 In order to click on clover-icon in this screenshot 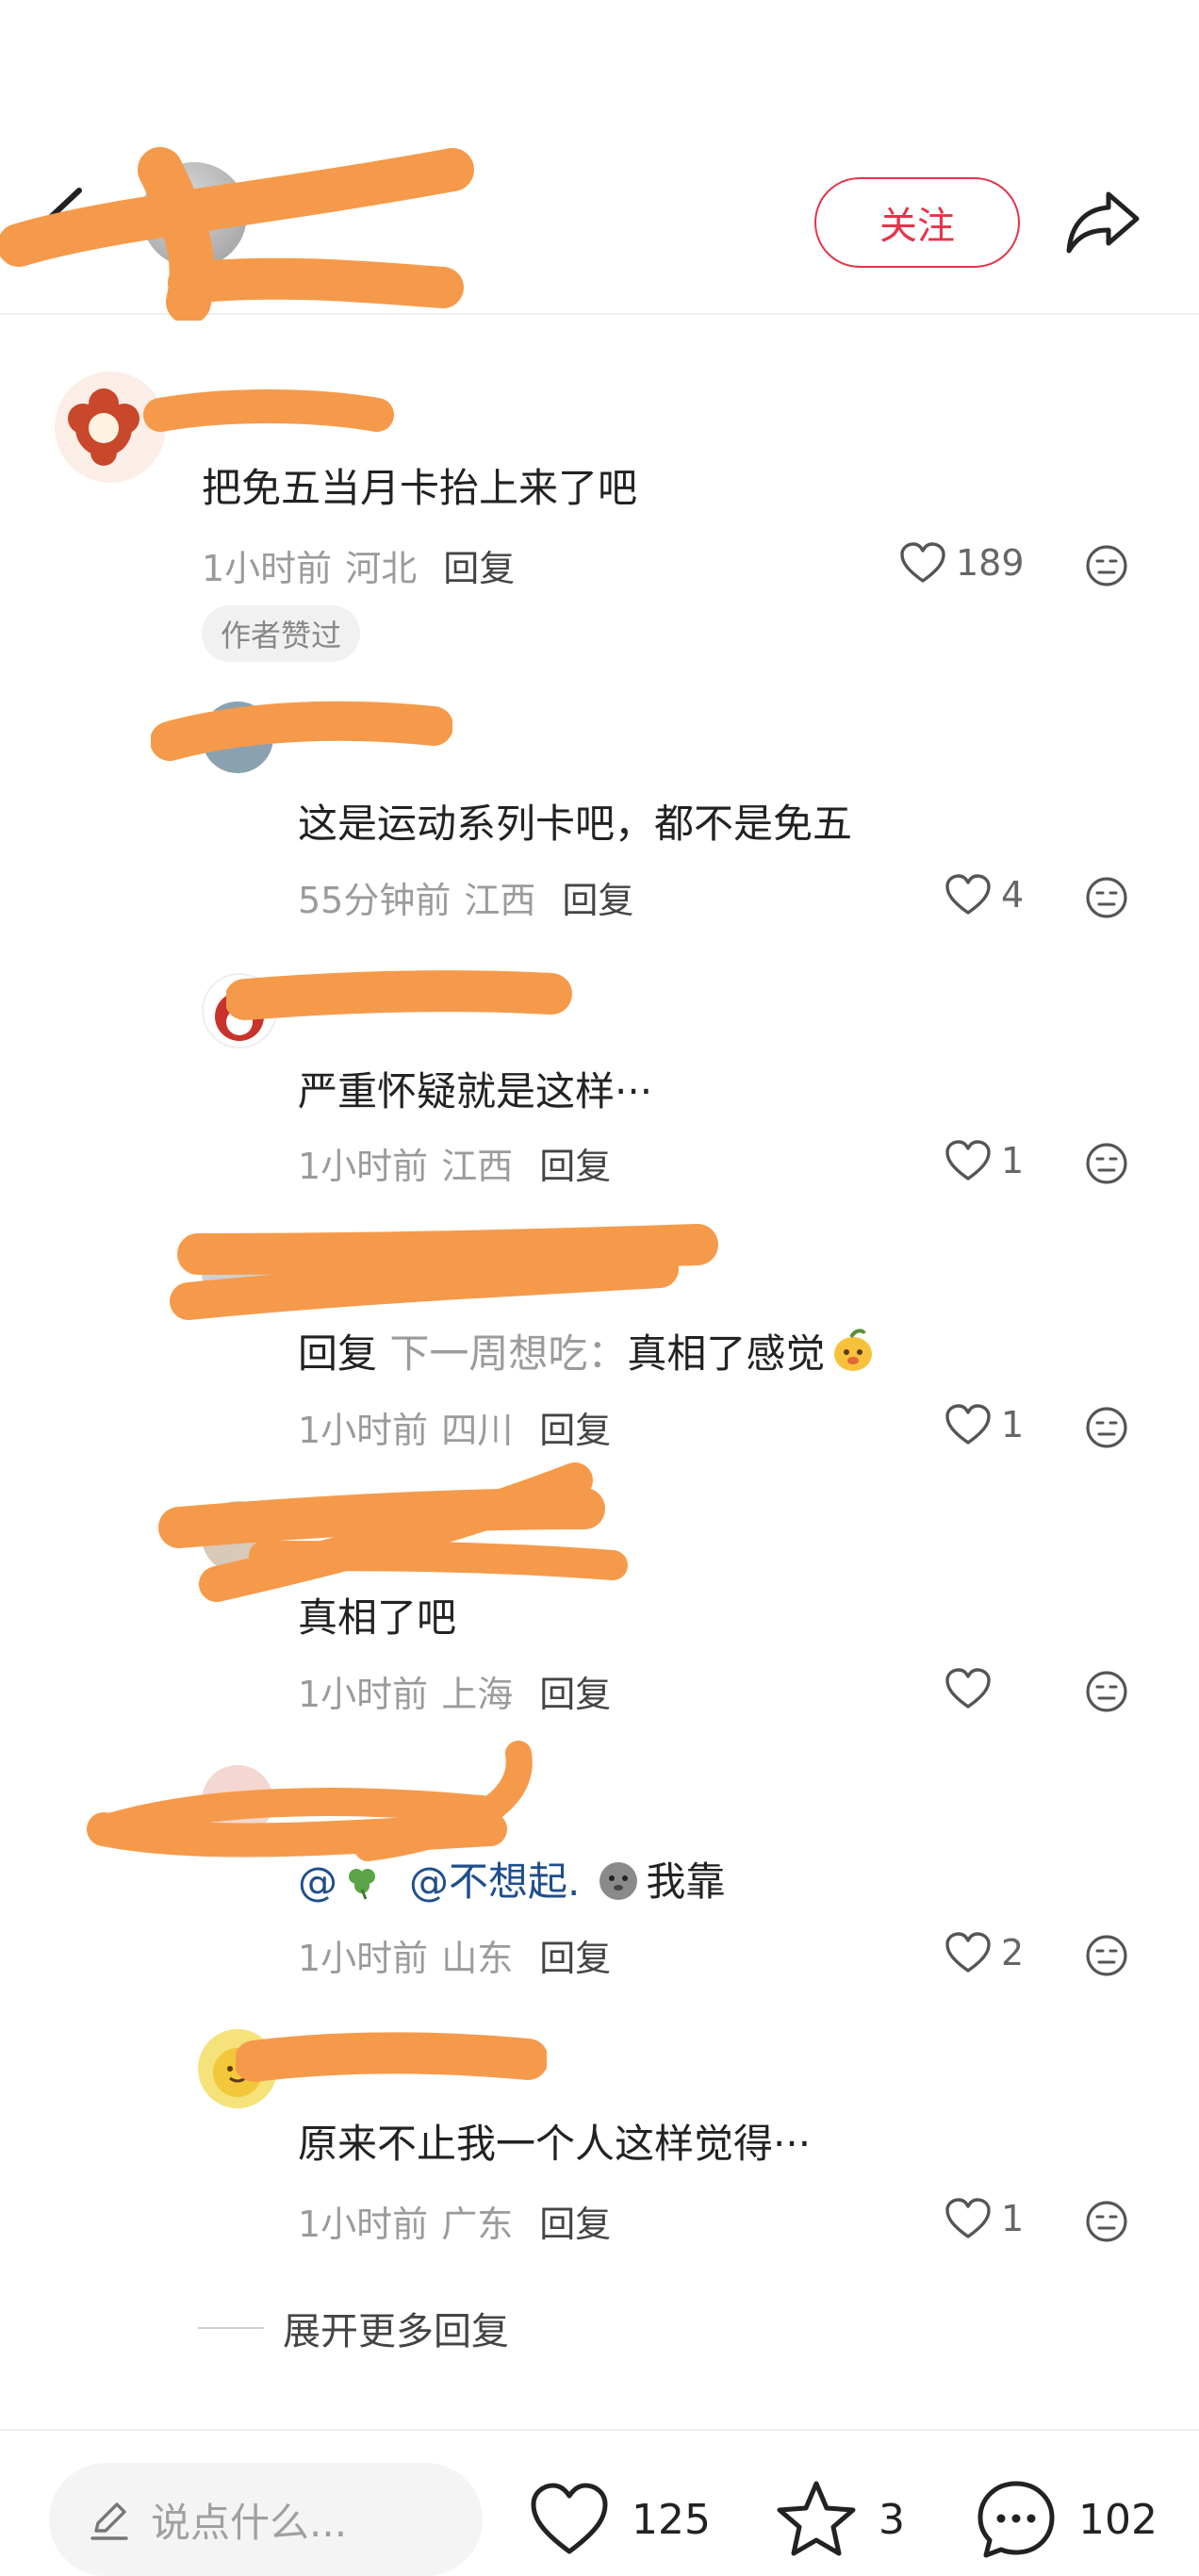, I will do `click(362, 1884)`.